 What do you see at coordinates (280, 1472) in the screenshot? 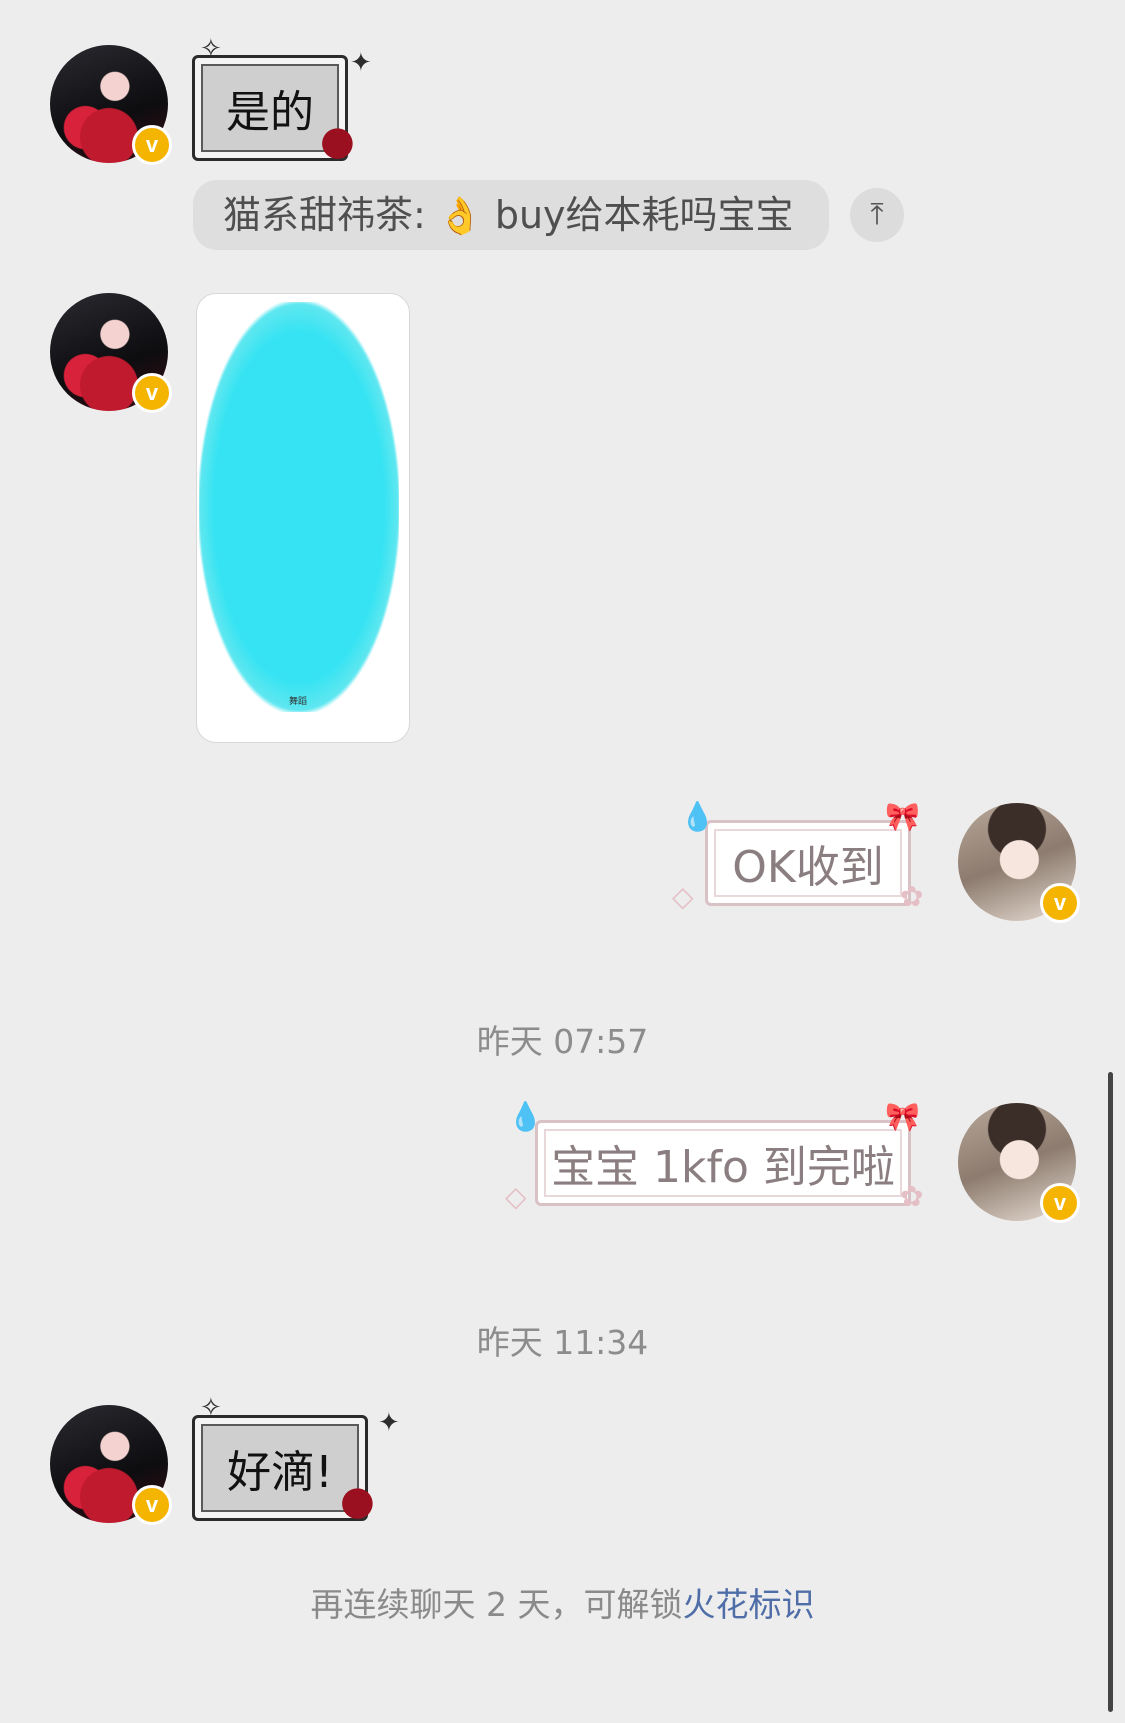
I see `message-text: 好滴!` at bounding box center [280, 1472].